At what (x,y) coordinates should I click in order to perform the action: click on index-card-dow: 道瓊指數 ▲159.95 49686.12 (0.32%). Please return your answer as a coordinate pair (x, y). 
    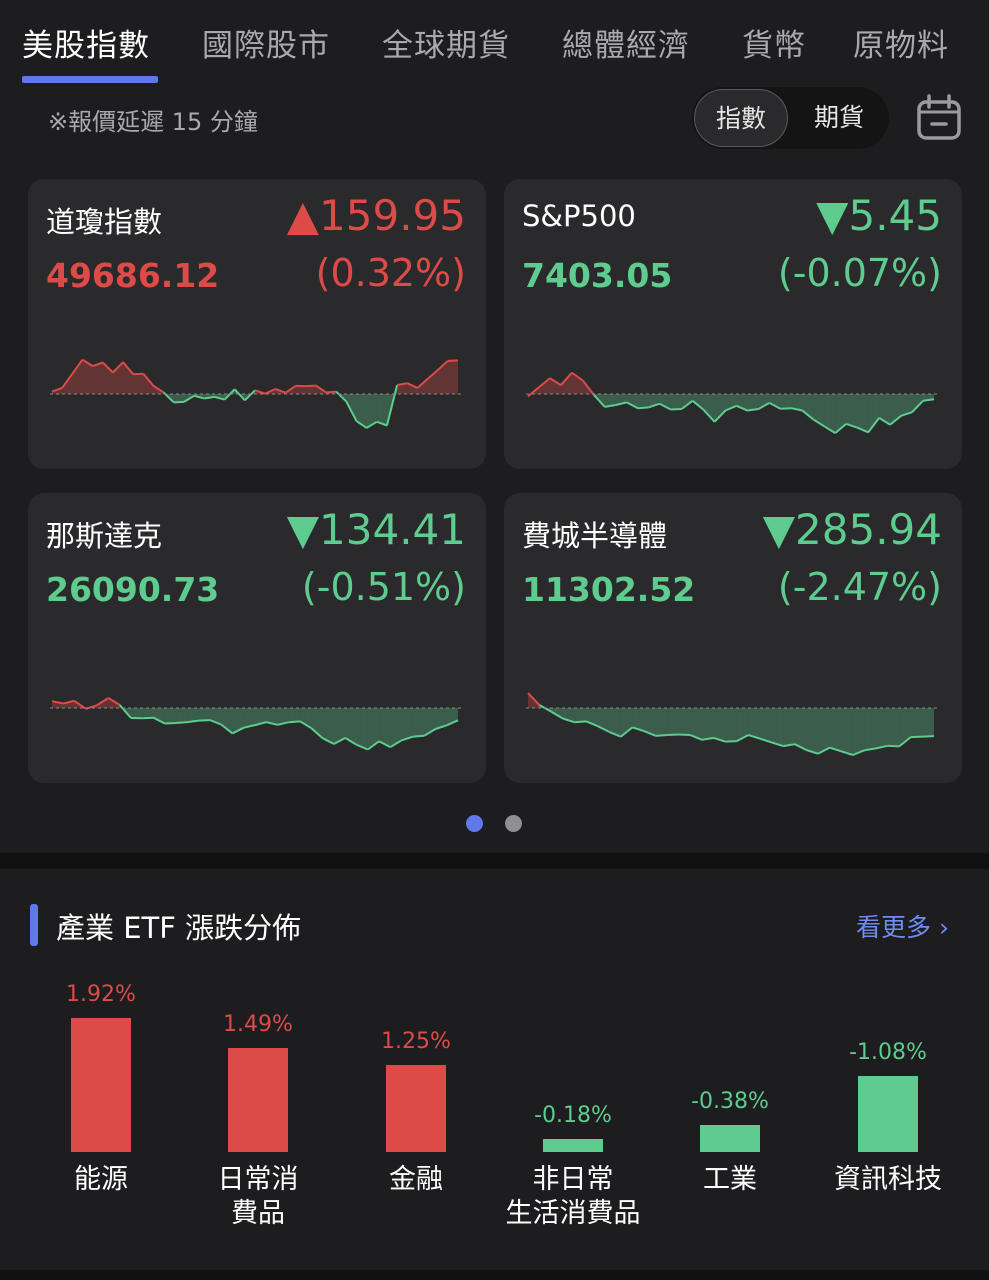
    Looking at the image, I should click on (257, 324).